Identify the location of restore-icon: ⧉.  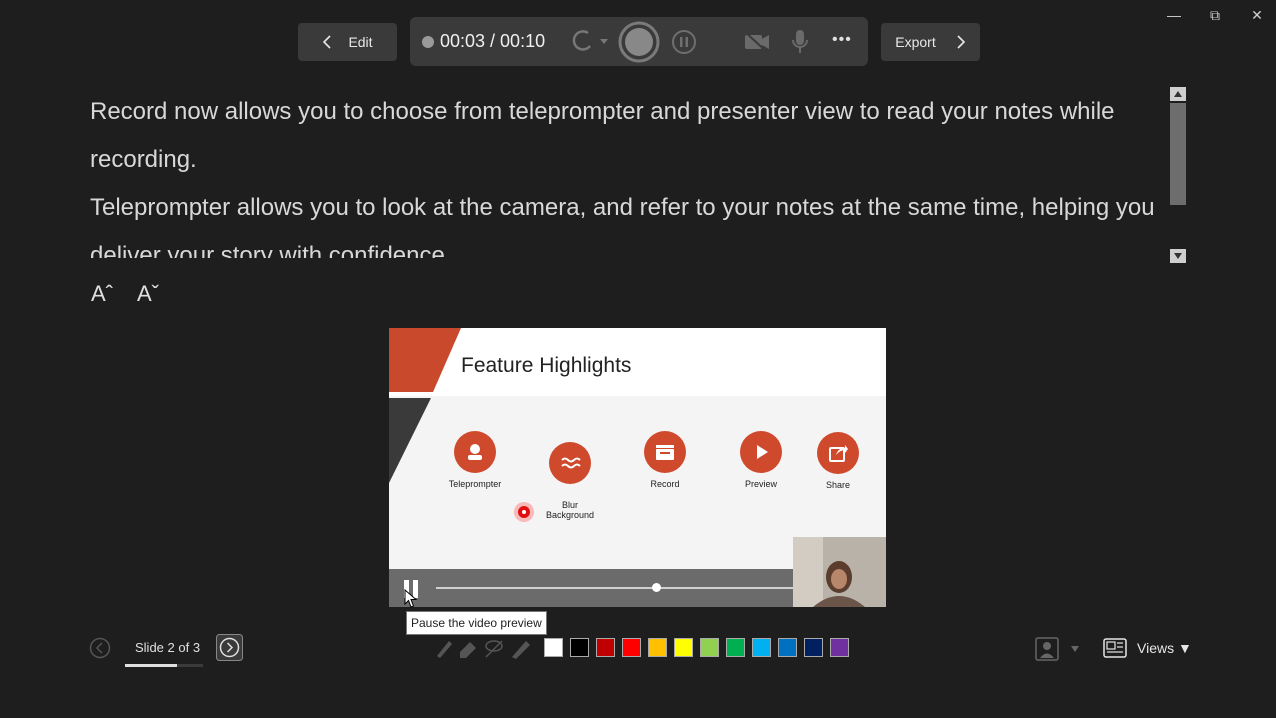
(1215, 14).